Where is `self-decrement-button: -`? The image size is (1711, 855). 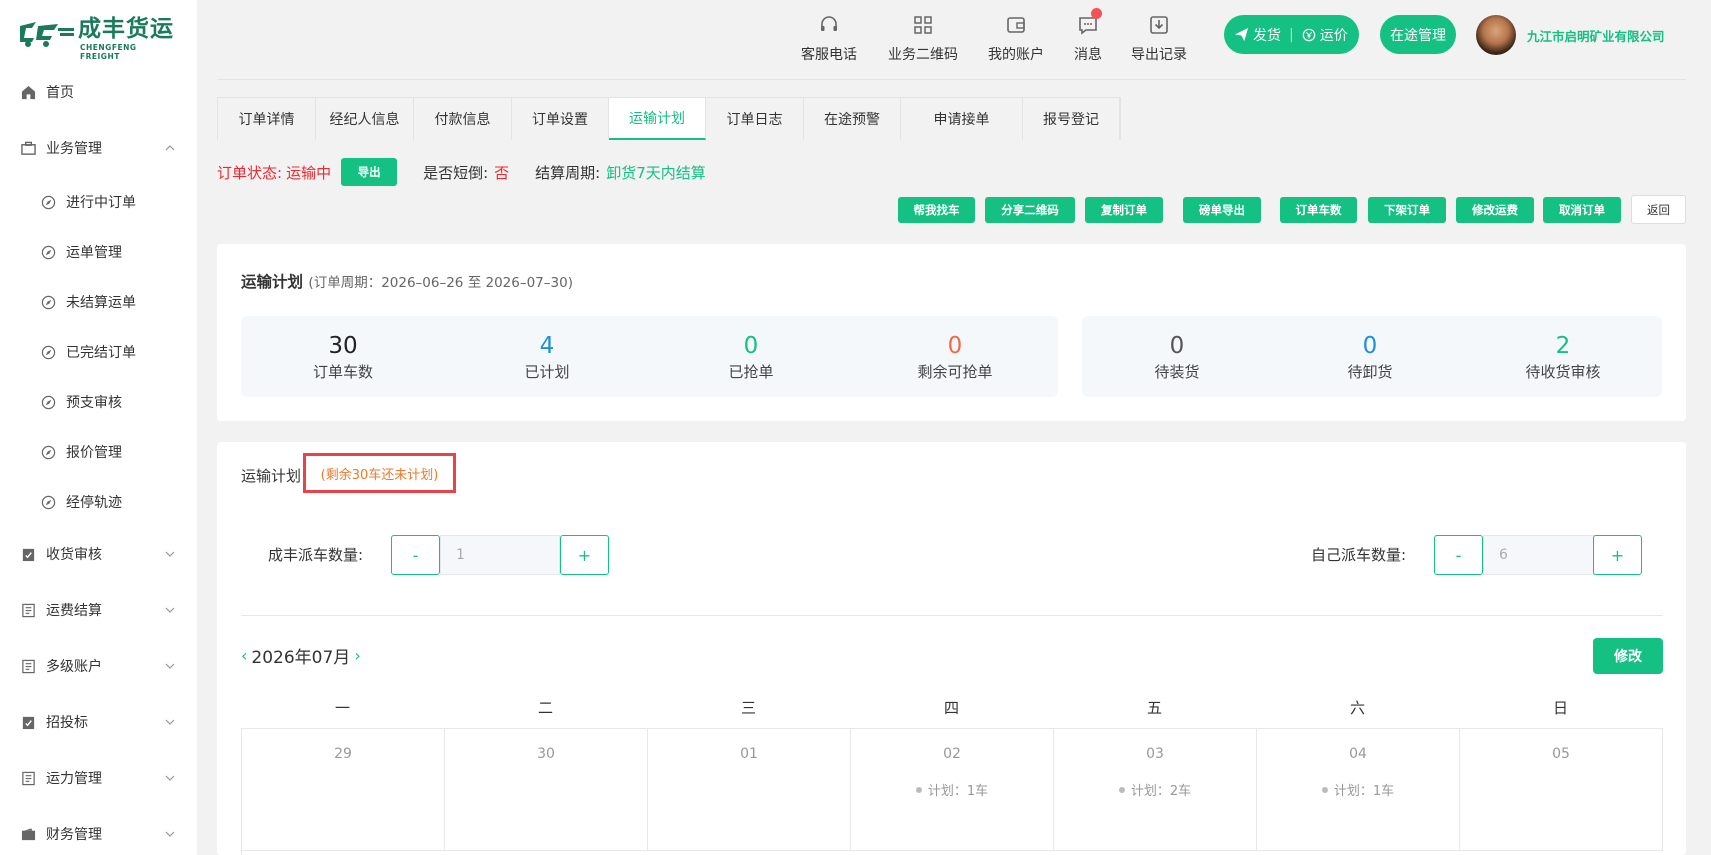 self-decrement-button: - is located at coordinates (1458, 555).